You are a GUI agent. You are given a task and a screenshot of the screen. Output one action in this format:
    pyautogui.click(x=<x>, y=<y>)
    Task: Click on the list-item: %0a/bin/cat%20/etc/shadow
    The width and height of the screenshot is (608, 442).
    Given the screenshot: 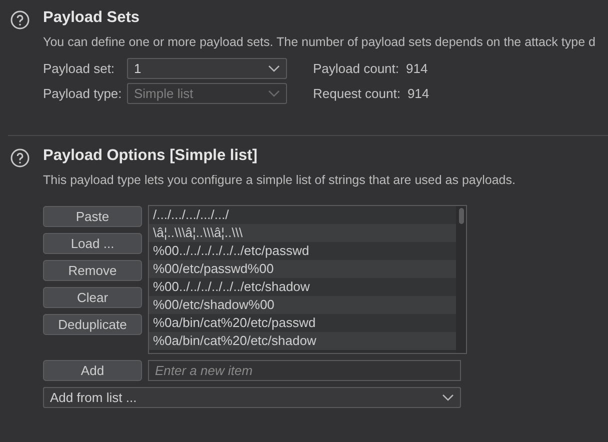 What is the action you would take?
    pyautogui.click(x=302, y=341)
    